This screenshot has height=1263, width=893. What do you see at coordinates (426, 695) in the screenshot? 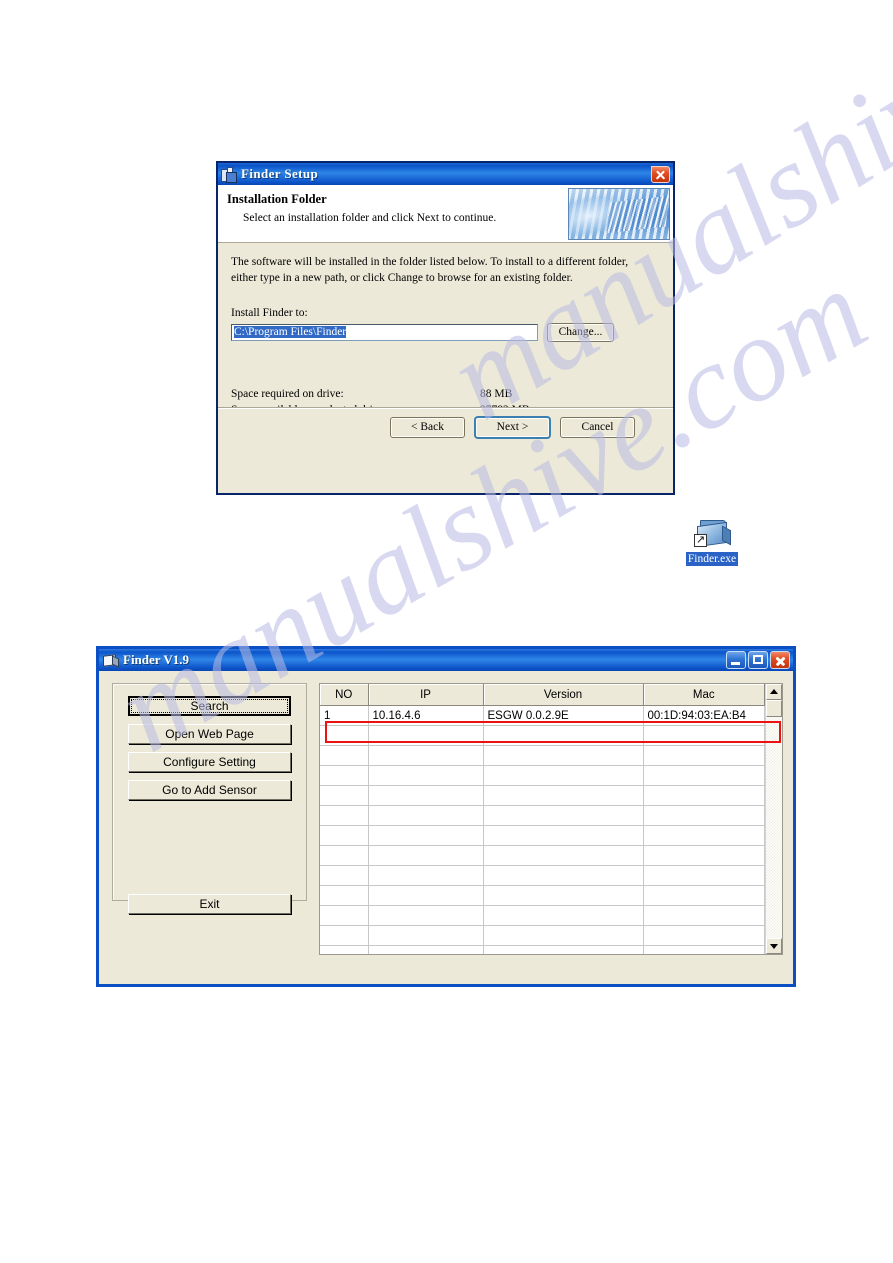
I see `column-header-ip: IP` at bounding box center [426, 695].